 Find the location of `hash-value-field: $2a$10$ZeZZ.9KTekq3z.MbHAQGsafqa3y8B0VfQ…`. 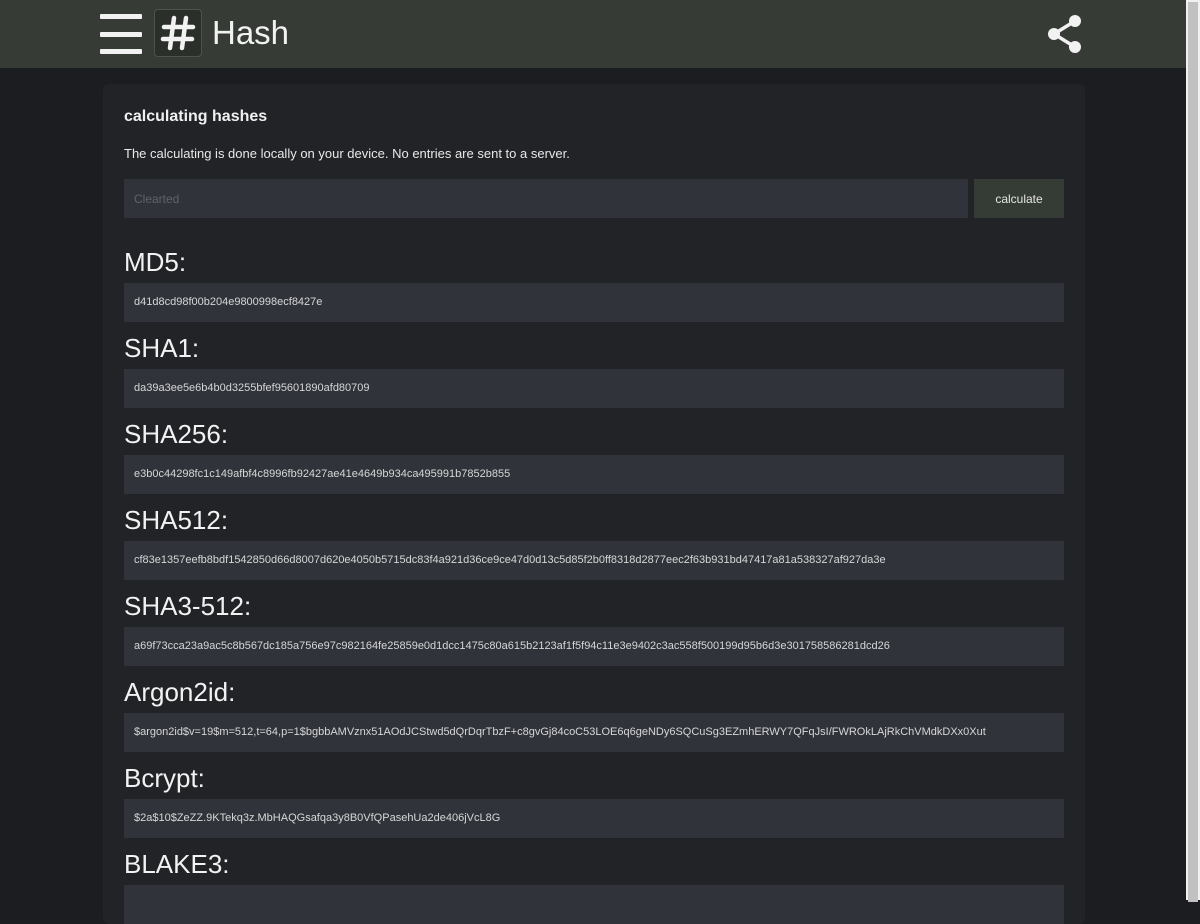

hash-value-field: $2a$10$ZeZZ.9KTekq3z.MbHAQGsafqa3y8B0VfQ… is located at coordinates (594, 818).